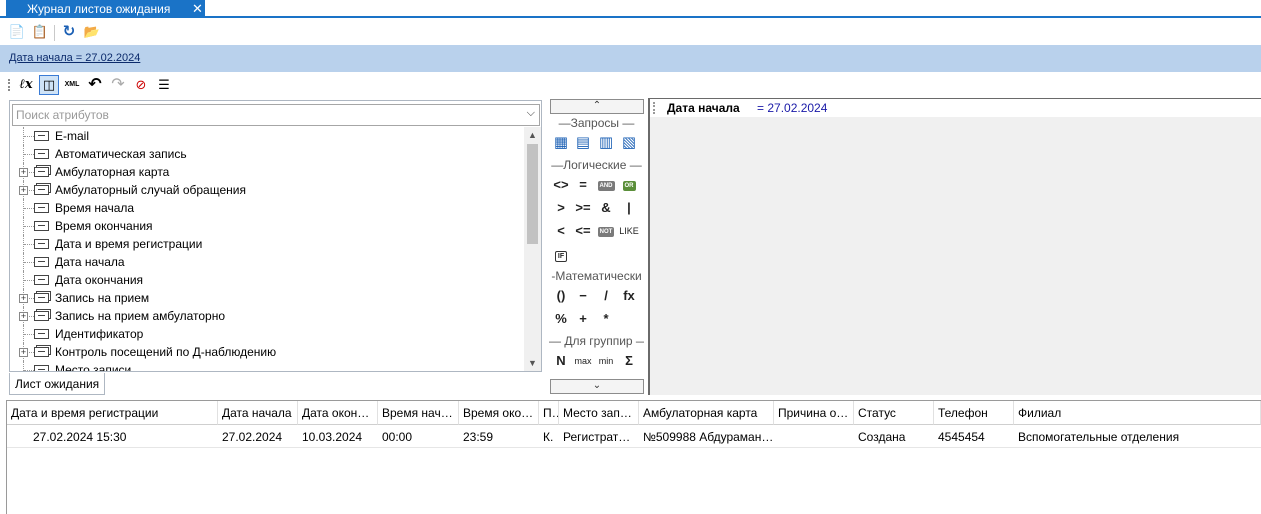 The image size is (1261, 514). Describe the element at coordinates (266, 352) in the screenshot. I see `tree-item: + Контроль посещений по Д-наблюдению` at that location.